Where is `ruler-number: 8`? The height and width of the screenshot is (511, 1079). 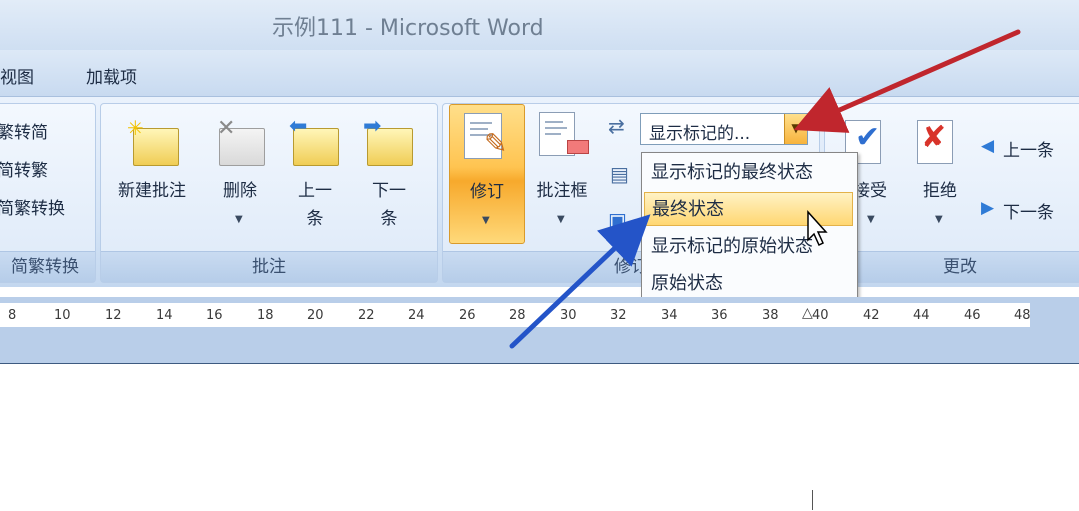 ruler-number: 8 is located at coordinates (12, 315).